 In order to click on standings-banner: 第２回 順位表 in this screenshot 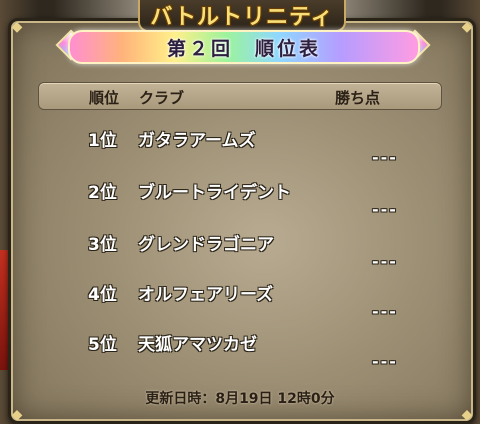, I will do `click(244, 47)`.